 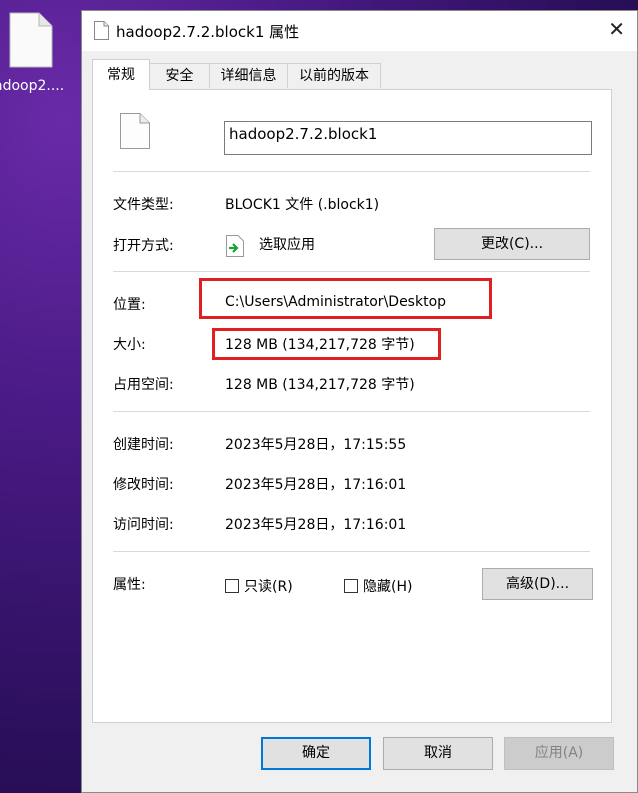 I want to click on size-on-disk-label: 占用空间:, so click(x=143, y=385).